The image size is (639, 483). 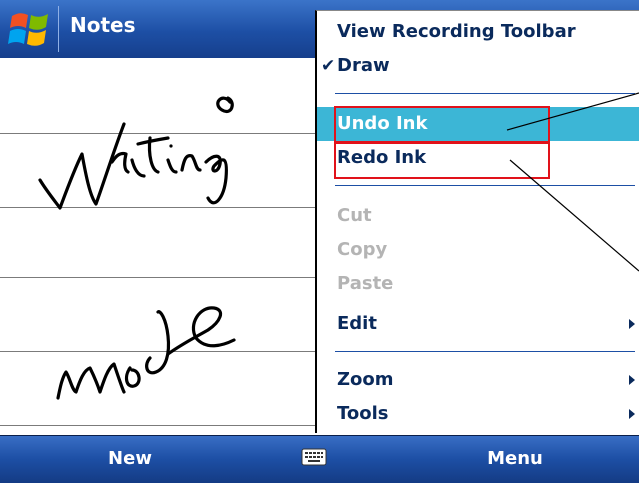 I want to click on menu-item-paste: Paste, so click(x=478, y=284).